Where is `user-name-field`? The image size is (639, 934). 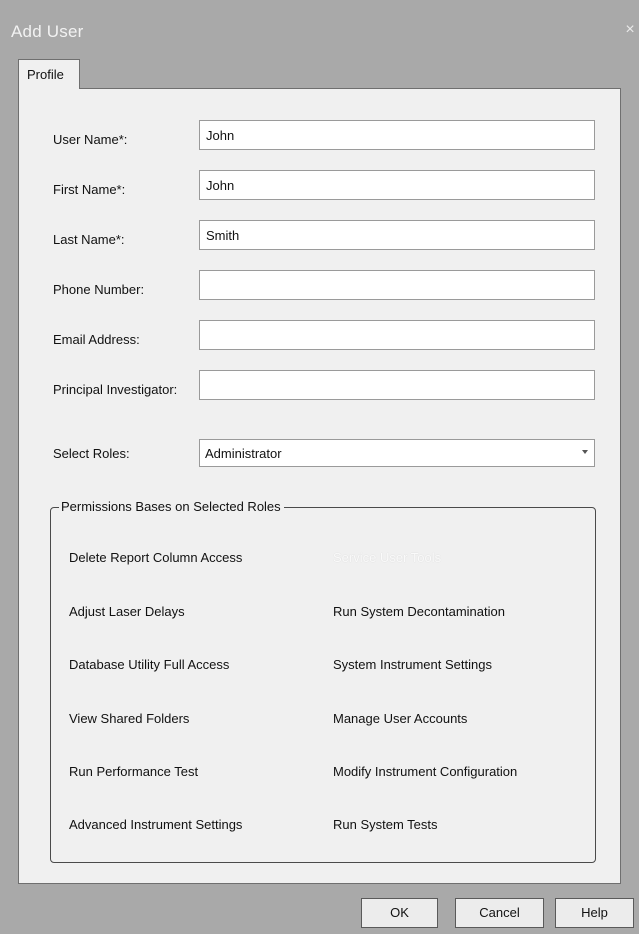 user-name-field is located at coordinates (397, 135).